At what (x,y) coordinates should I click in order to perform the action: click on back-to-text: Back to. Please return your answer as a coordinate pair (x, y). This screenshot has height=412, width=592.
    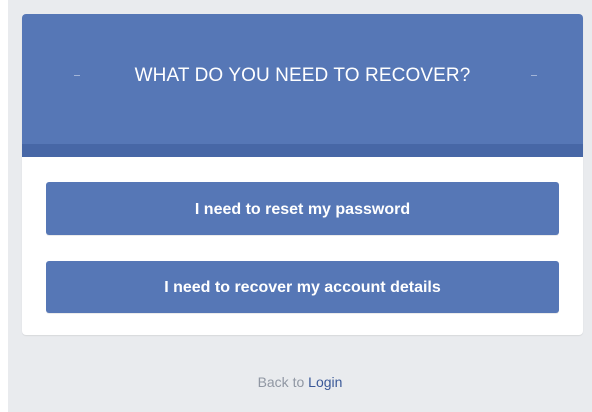
    Looking at the image, I should click on (283, 382).